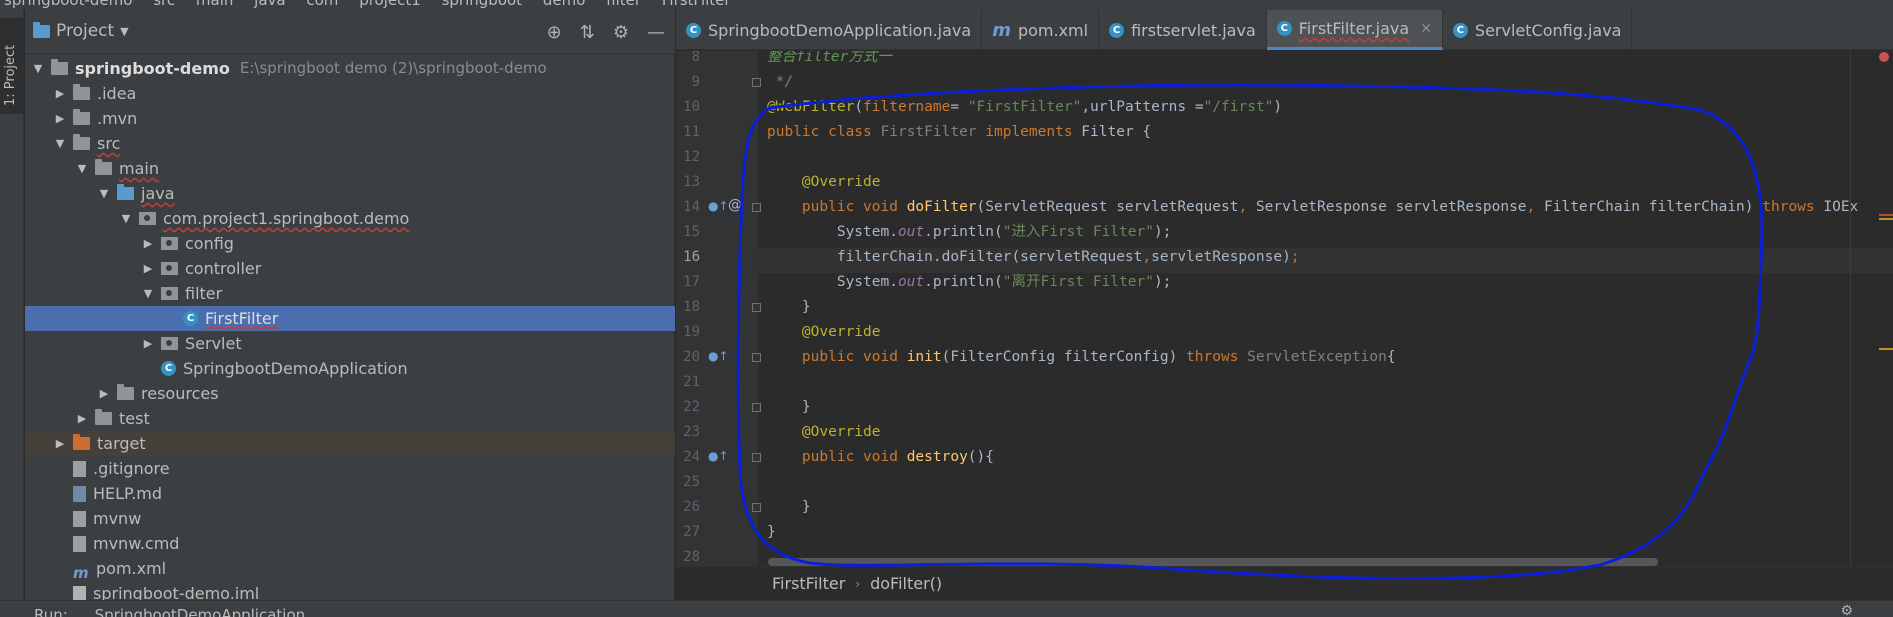 The width and height of the screenshot is (1893, 617). I want to click on tree-item-mvnw: mvnw, so click(350, 518).